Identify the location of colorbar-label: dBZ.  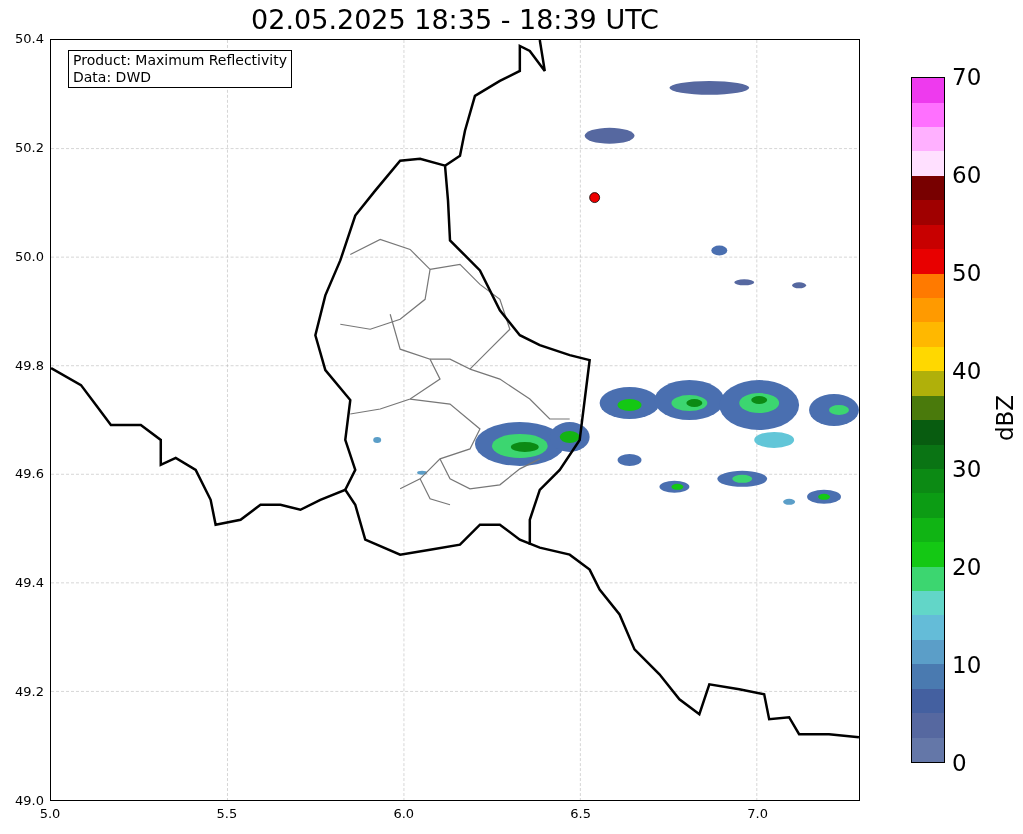
(1005, 418).